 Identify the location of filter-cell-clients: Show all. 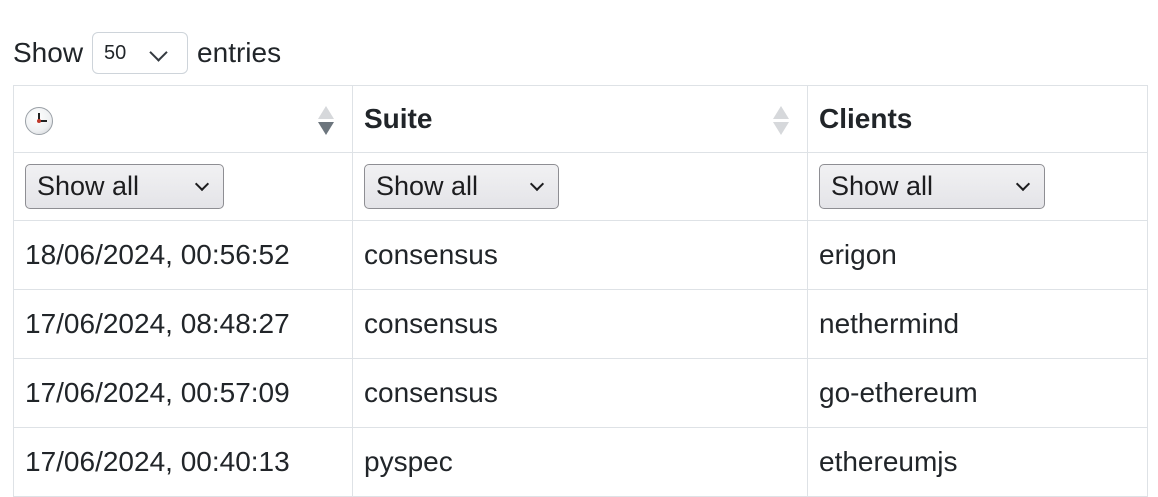
(977, 186).